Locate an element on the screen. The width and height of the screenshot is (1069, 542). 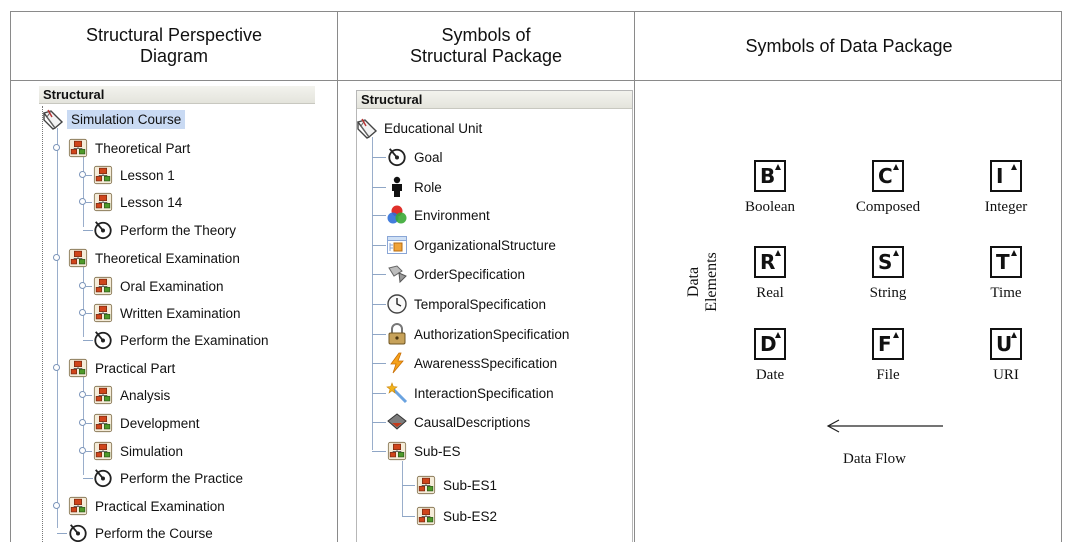
data-type-icon: S is located at coordinates (888, 262).